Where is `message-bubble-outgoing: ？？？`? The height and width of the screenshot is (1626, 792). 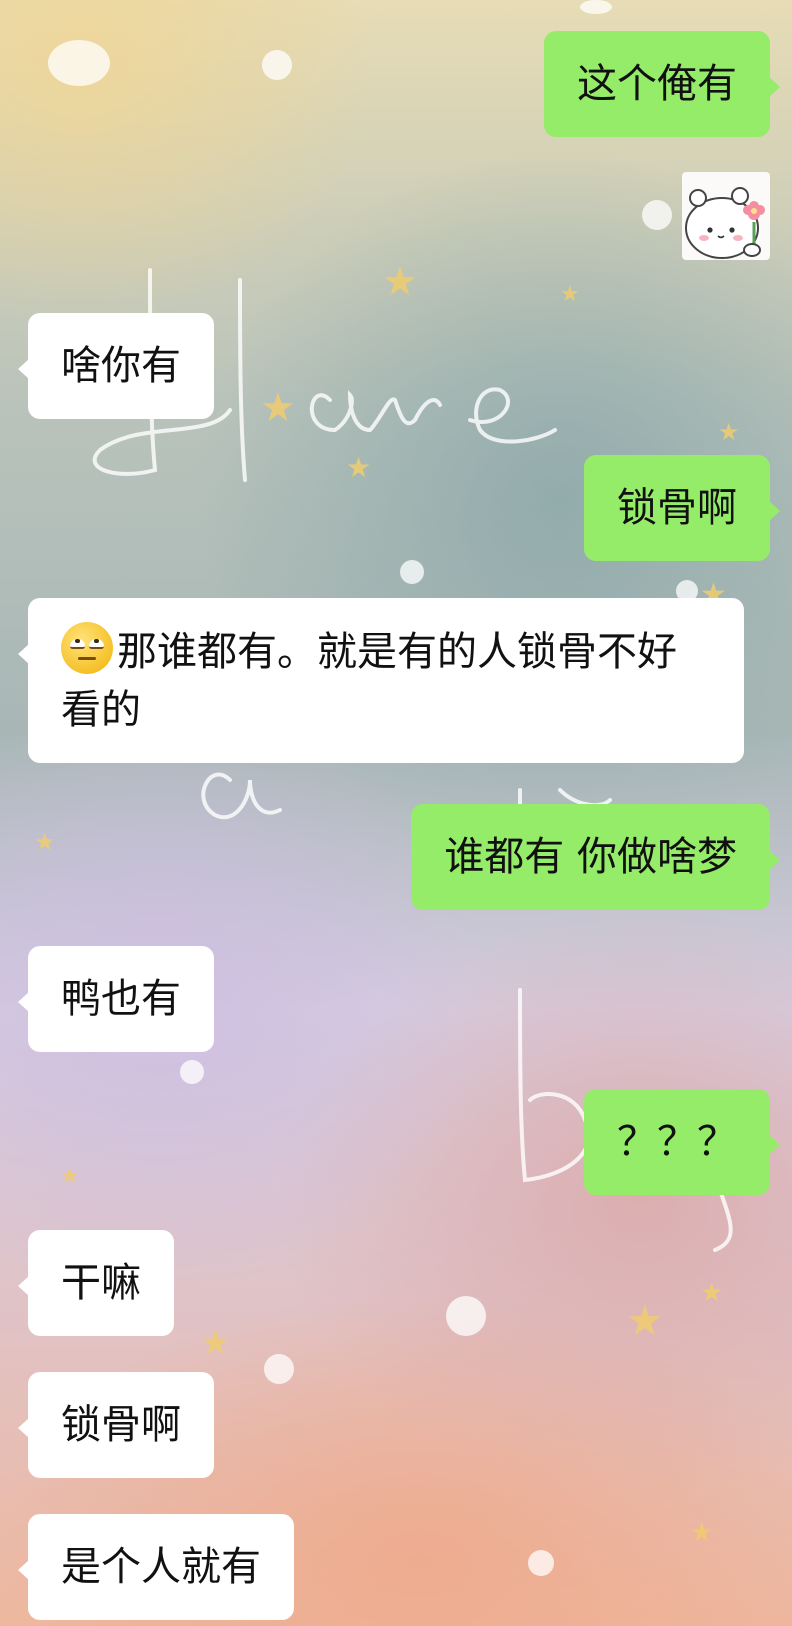 message-bubble-outgoing: ？？？ is located at coordinates (682, 1142).